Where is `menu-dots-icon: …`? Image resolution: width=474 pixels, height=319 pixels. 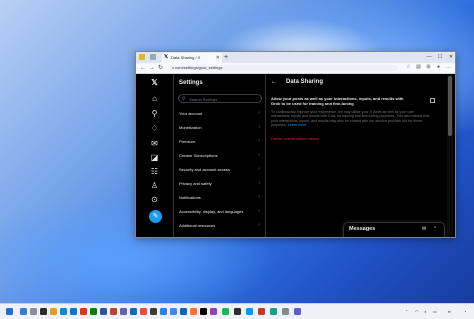
menu-dots-icon: … is located at coordinates (448, 67).